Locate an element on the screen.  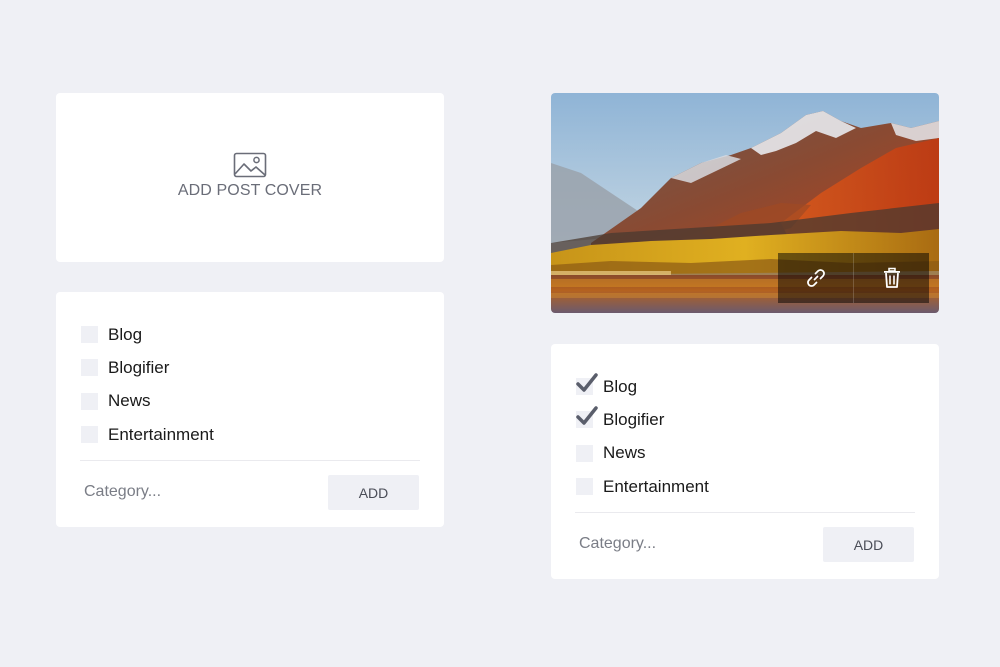
cover-delete-button is located at coordinates (891, 278).